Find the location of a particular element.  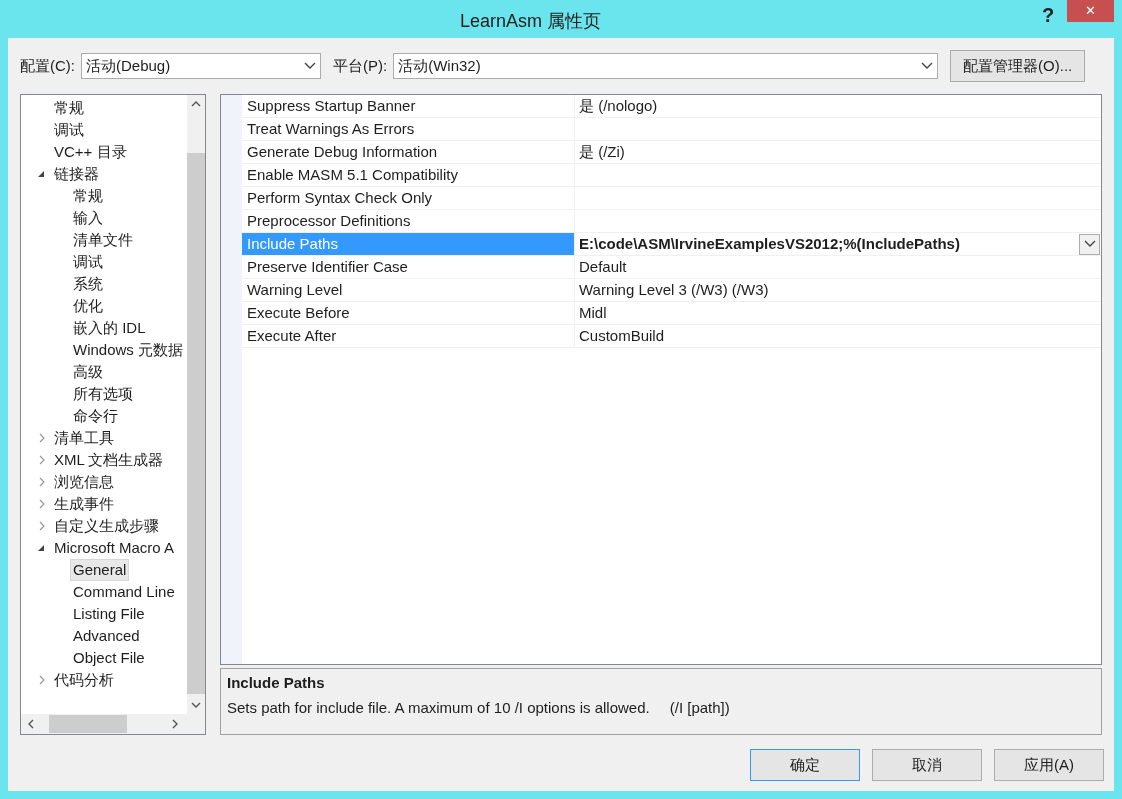

property-name: Treat Warnings As Errors is located at coordinates (408, 129).